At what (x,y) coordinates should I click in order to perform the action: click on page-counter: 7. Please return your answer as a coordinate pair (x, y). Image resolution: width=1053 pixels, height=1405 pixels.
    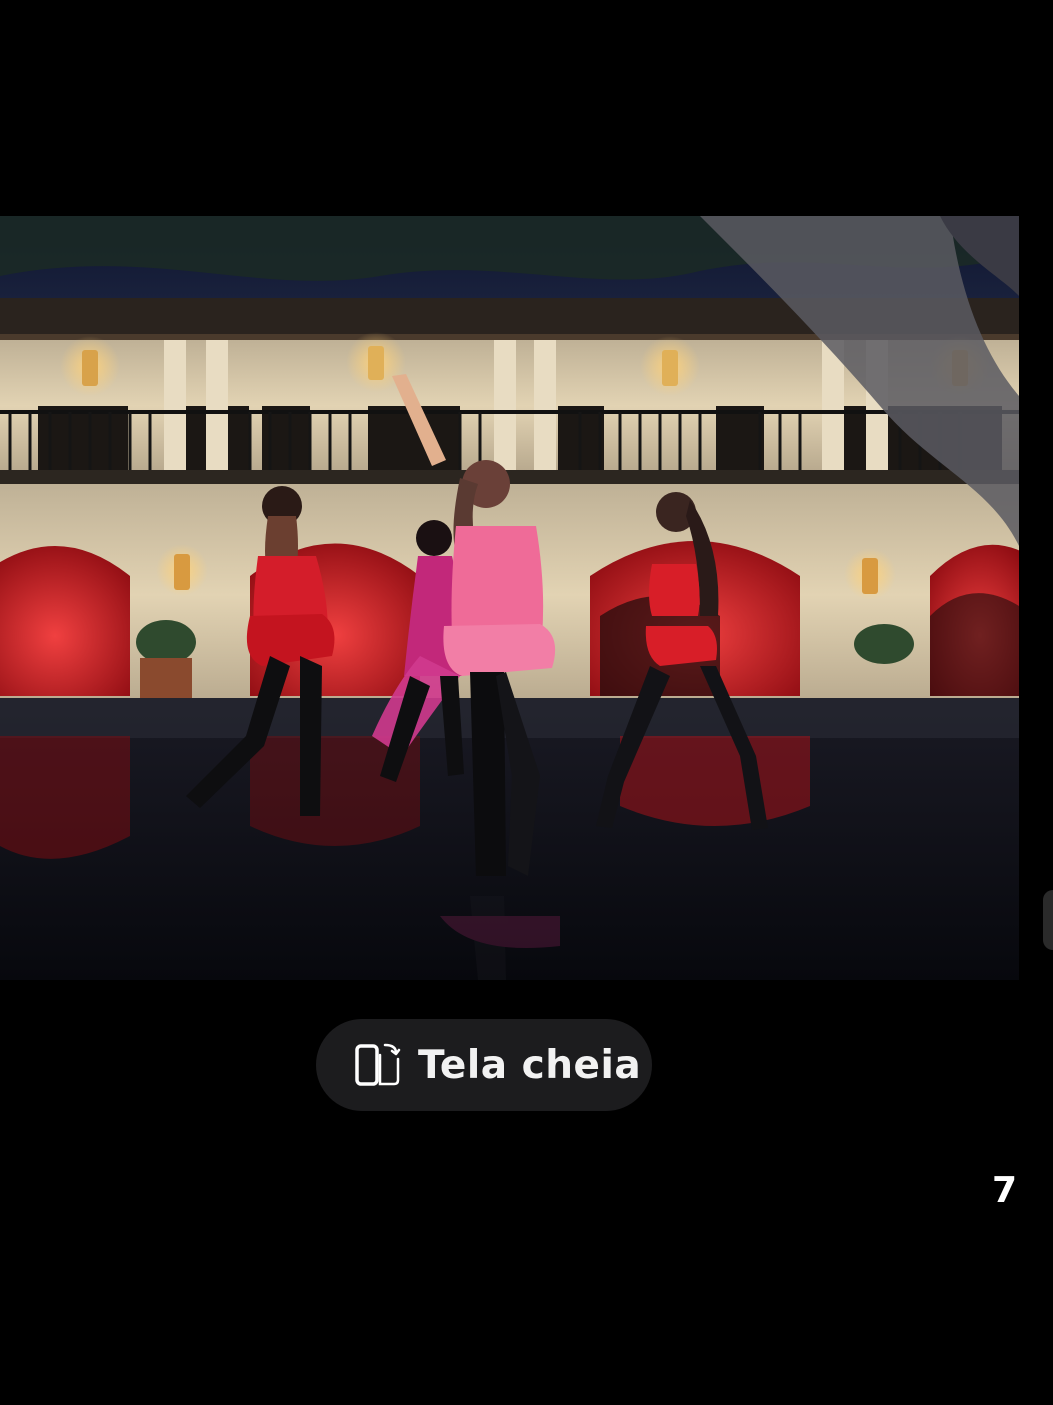
    Looking at the image, I should click on (1004, 1190).